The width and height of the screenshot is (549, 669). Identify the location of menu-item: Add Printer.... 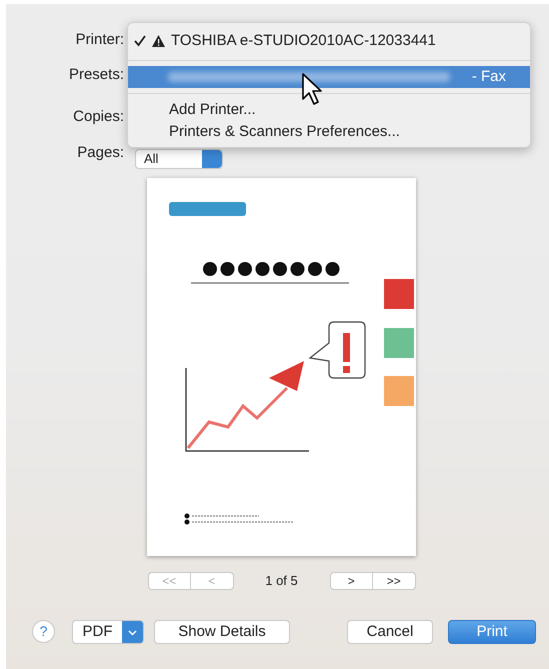
(329, 110).